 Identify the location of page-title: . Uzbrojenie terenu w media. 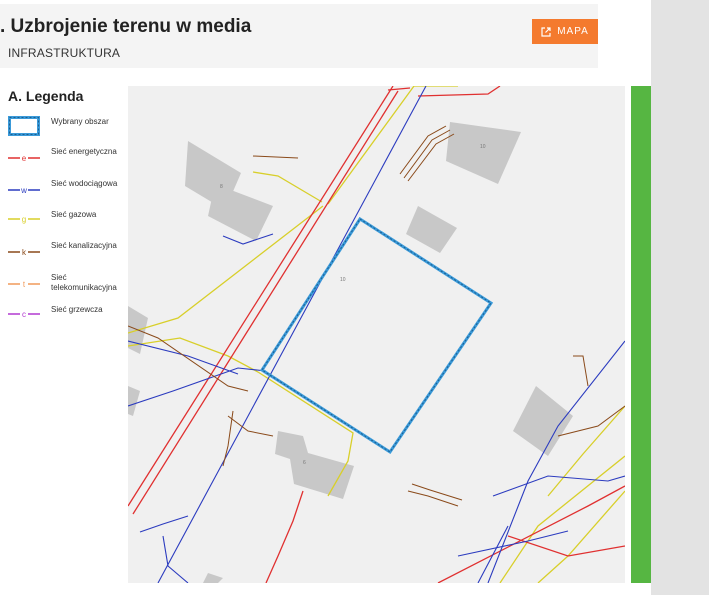
(126, 26).